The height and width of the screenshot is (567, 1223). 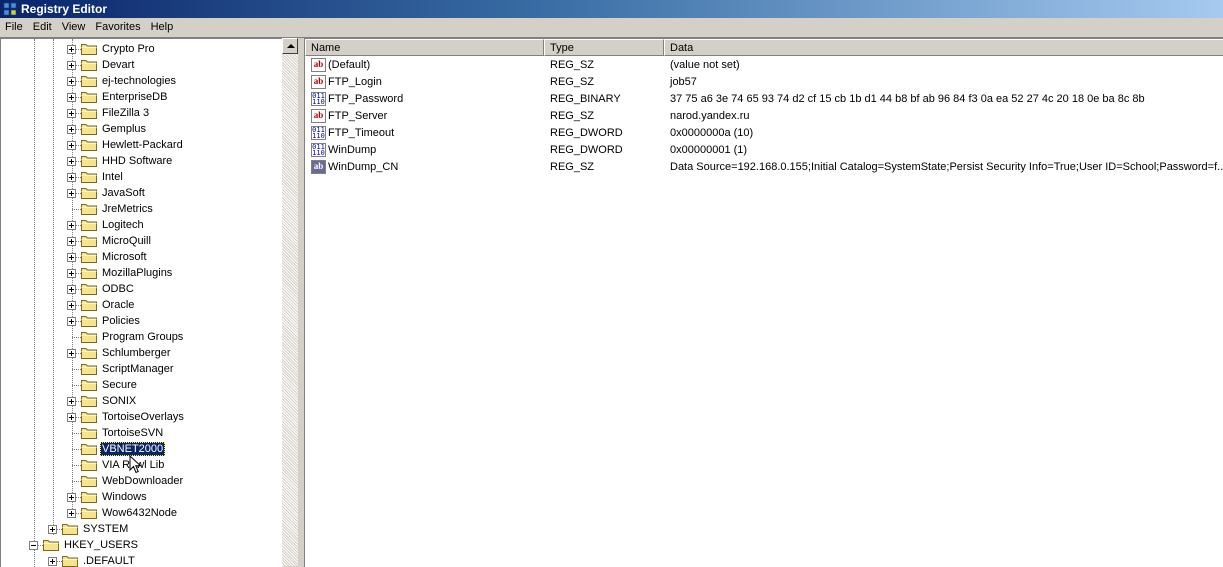 I want to click on title-bar: Registry Editor, so click(x=611, y=9).